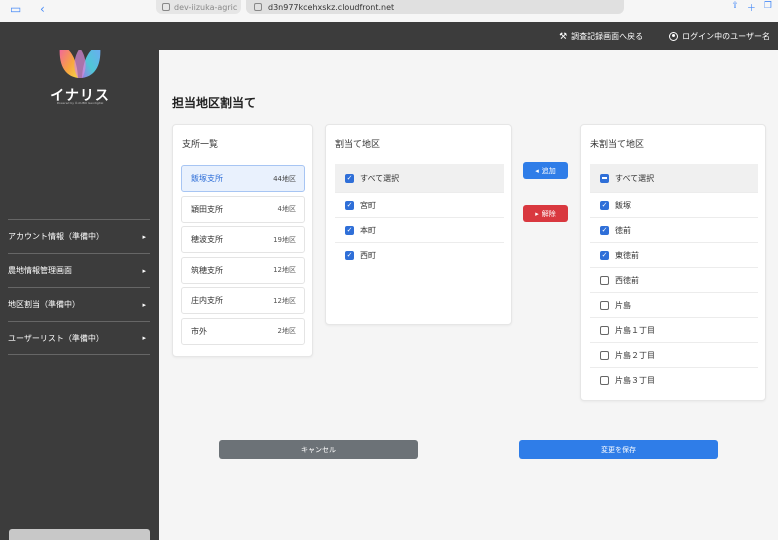 Image resolution: width=778 pixels, height=540 pixels. Describe the element at coordinates (389, 36) in the screenshot. I see `top-header: ⚒ 調査記録画面へ戻る ログイン中のユーザー名` at that location.